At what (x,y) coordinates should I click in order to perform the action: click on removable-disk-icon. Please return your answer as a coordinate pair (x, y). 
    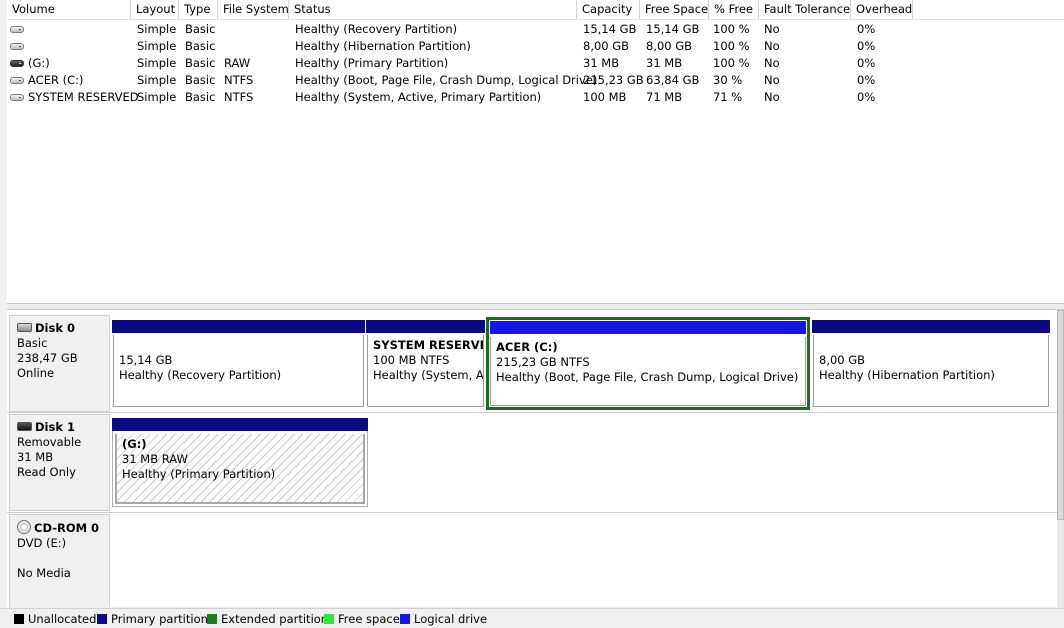
    Looking at the image, I should click on (24, 426).